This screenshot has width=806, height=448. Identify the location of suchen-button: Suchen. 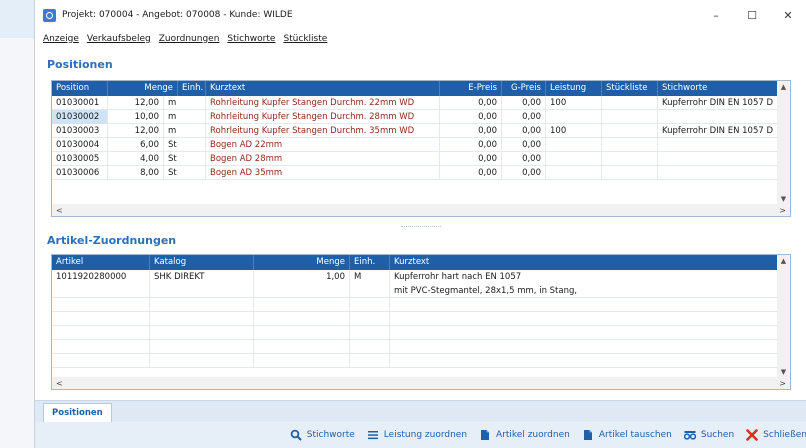
(709, 435).